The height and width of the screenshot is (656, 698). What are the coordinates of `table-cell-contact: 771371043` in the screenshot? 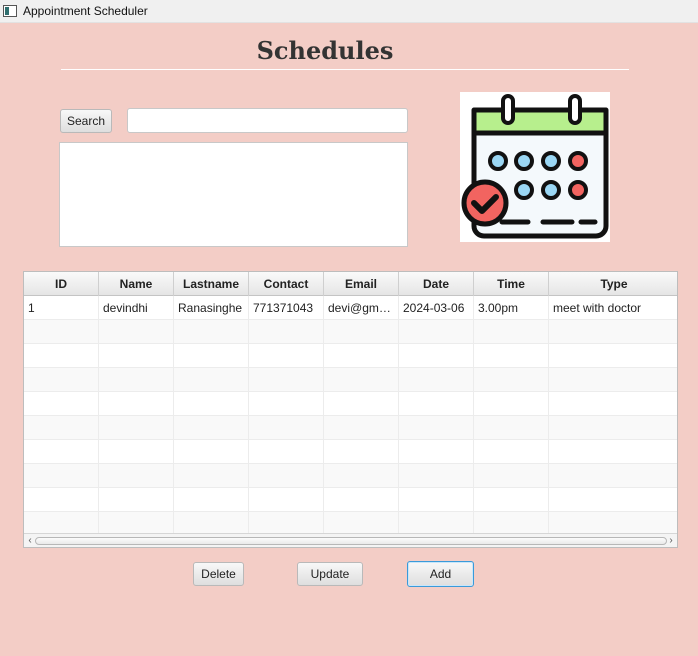 It's located at (286, 308).